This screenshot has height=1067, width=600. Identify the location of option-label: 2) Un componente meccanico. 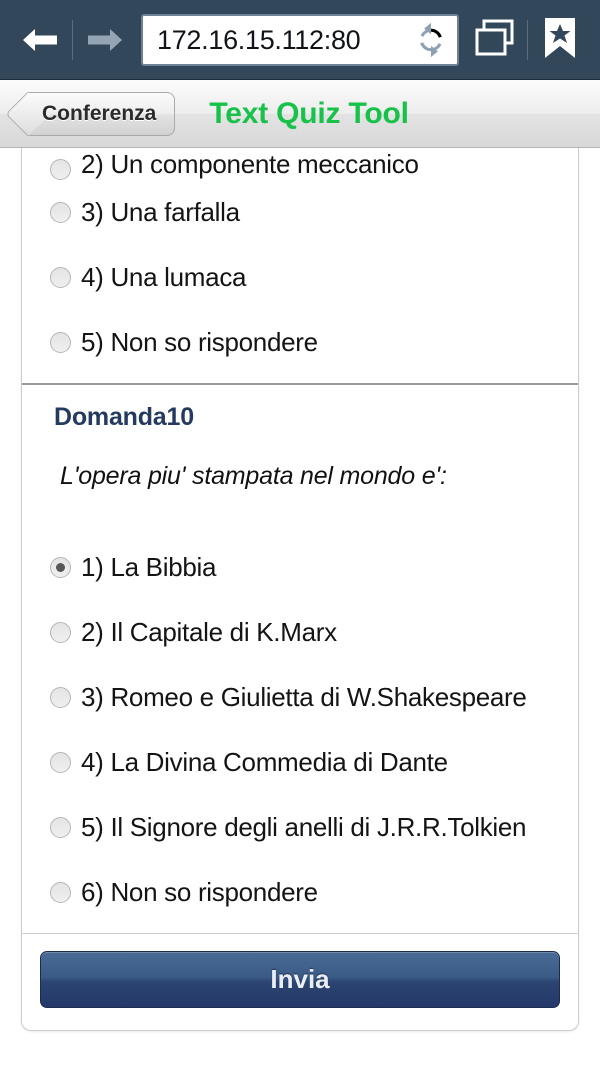
(250, 164).